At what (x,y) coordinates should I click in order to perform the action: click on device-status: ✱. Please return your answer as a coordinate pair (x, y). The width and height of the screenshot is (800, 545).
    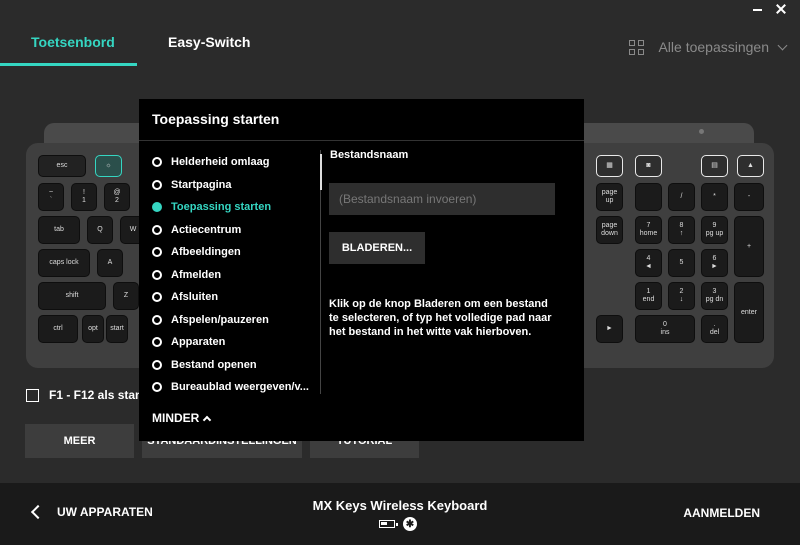
    Looking at the image, I should click on (398, 524).